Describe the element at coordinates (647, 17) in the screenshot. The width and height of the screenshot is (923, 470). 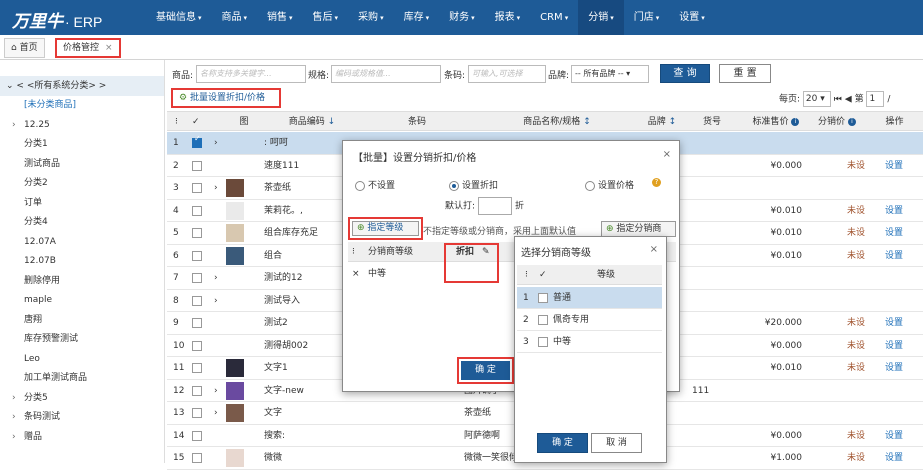
I see `nav-item: 门店 ▾` at that location.